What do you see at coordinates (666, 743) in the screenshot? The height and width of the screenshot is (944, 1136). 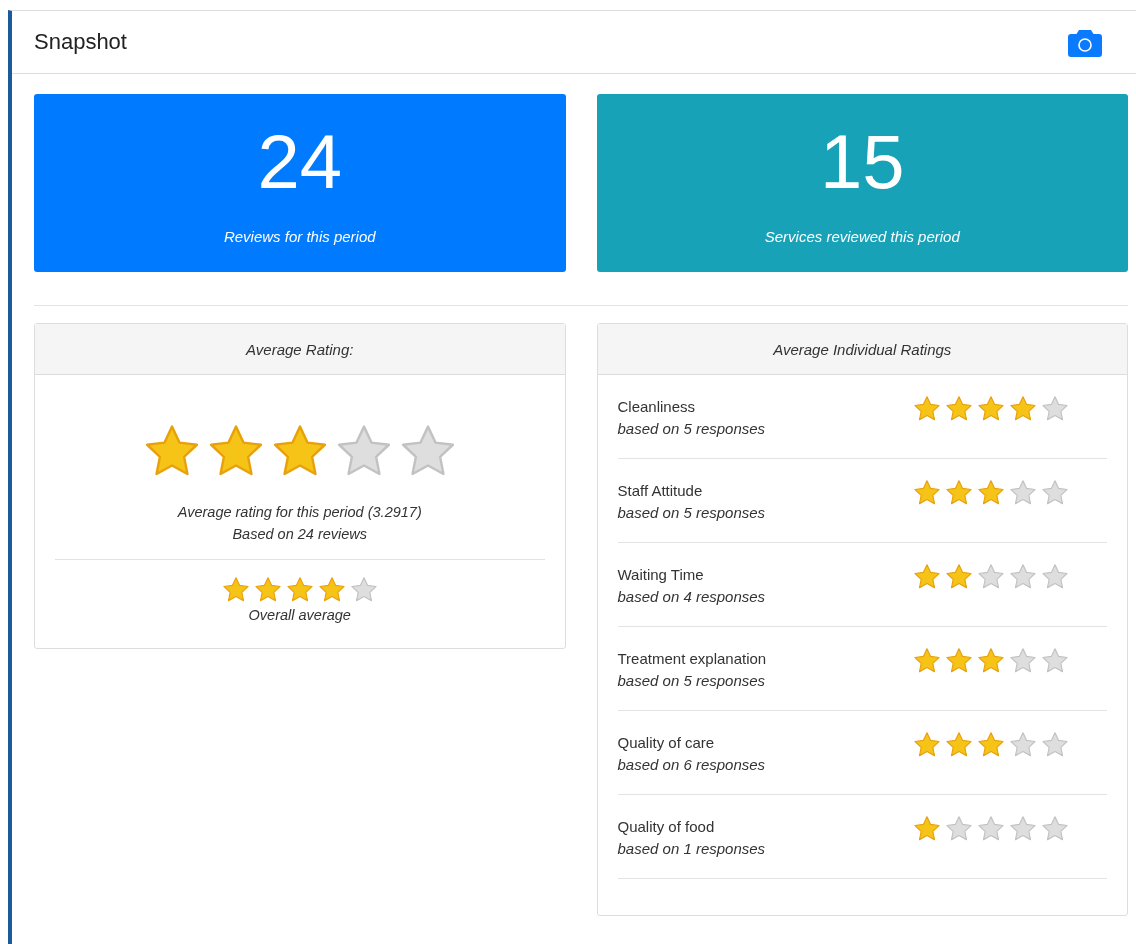 I see `category-name: Quality of care` at bounding box center [666, 743].